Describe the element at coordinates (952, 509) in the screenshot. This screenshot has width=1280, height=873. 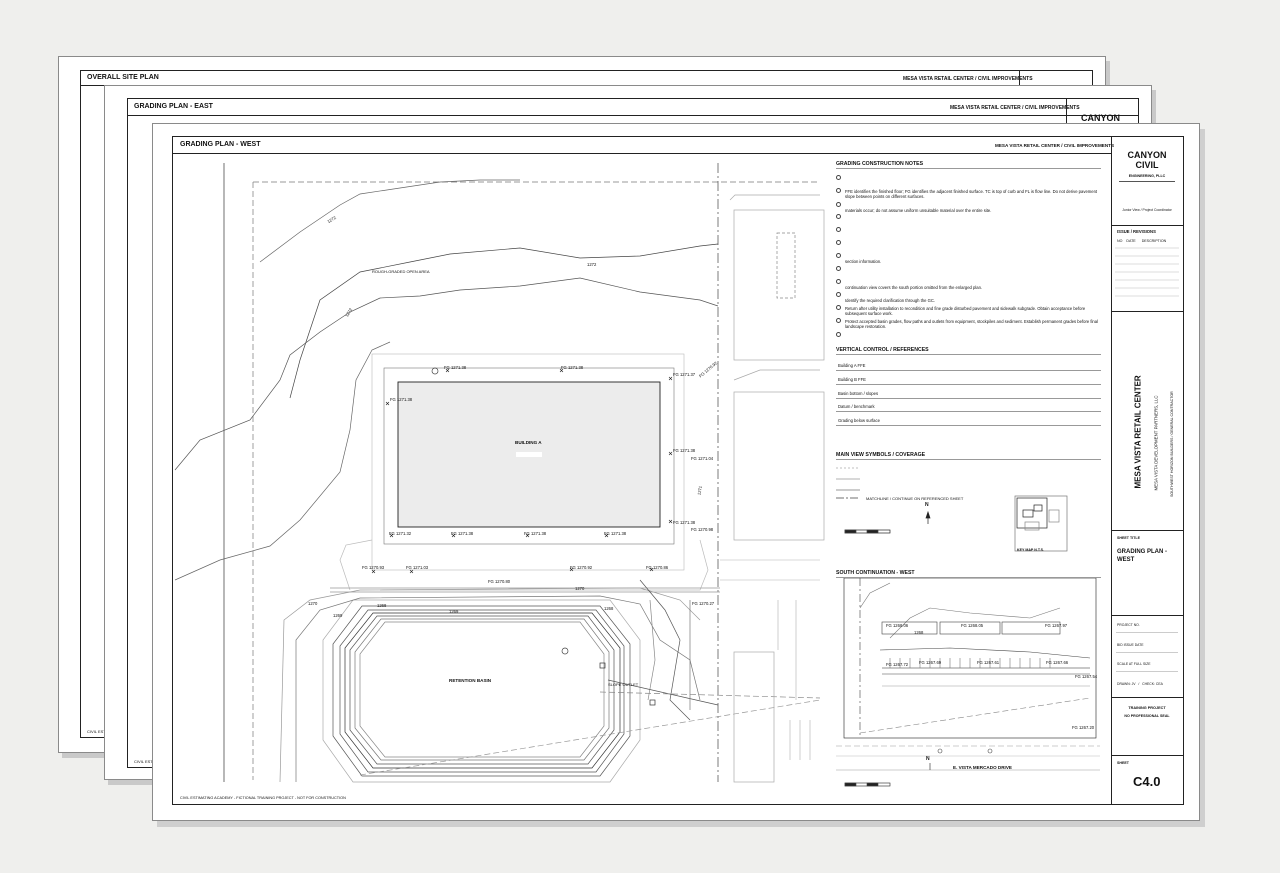
I see `symbols-drawing` at that location.